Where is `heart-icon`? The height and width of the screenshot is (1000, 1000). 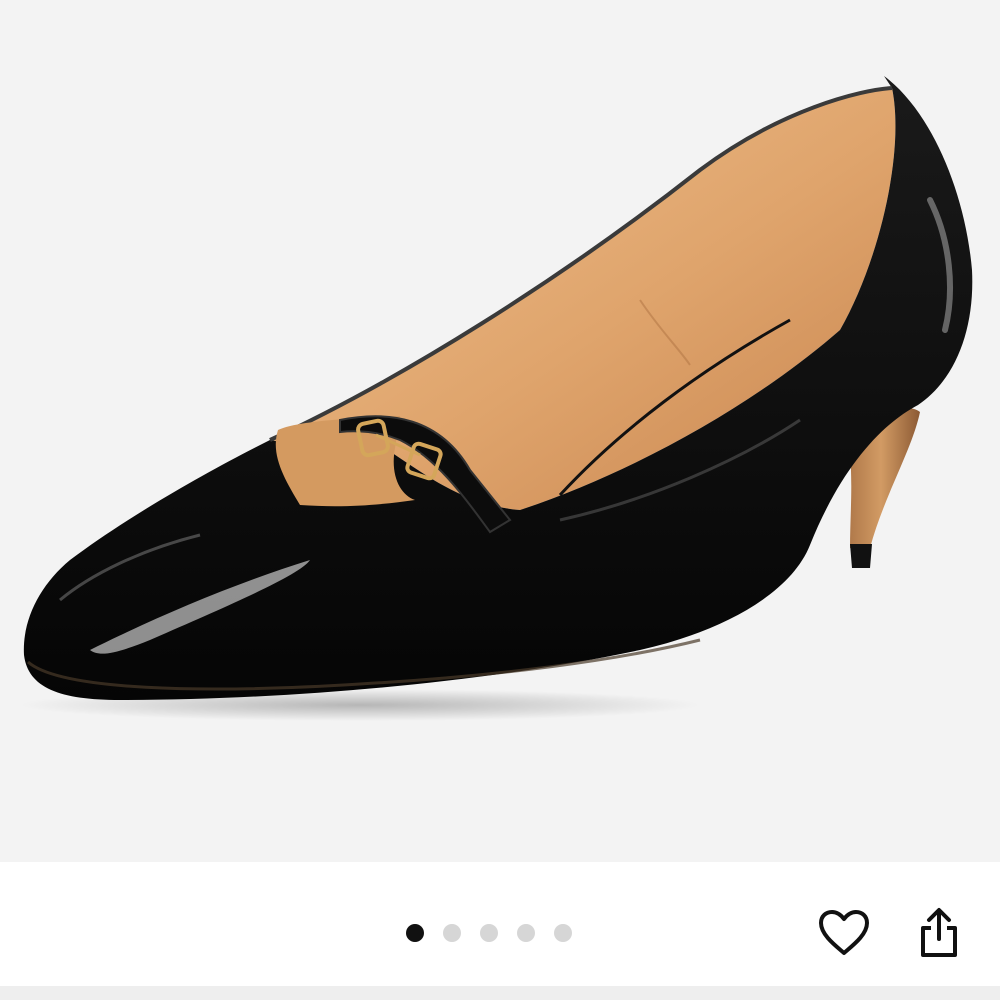
heart-icon is located at coordinates (844, 932).